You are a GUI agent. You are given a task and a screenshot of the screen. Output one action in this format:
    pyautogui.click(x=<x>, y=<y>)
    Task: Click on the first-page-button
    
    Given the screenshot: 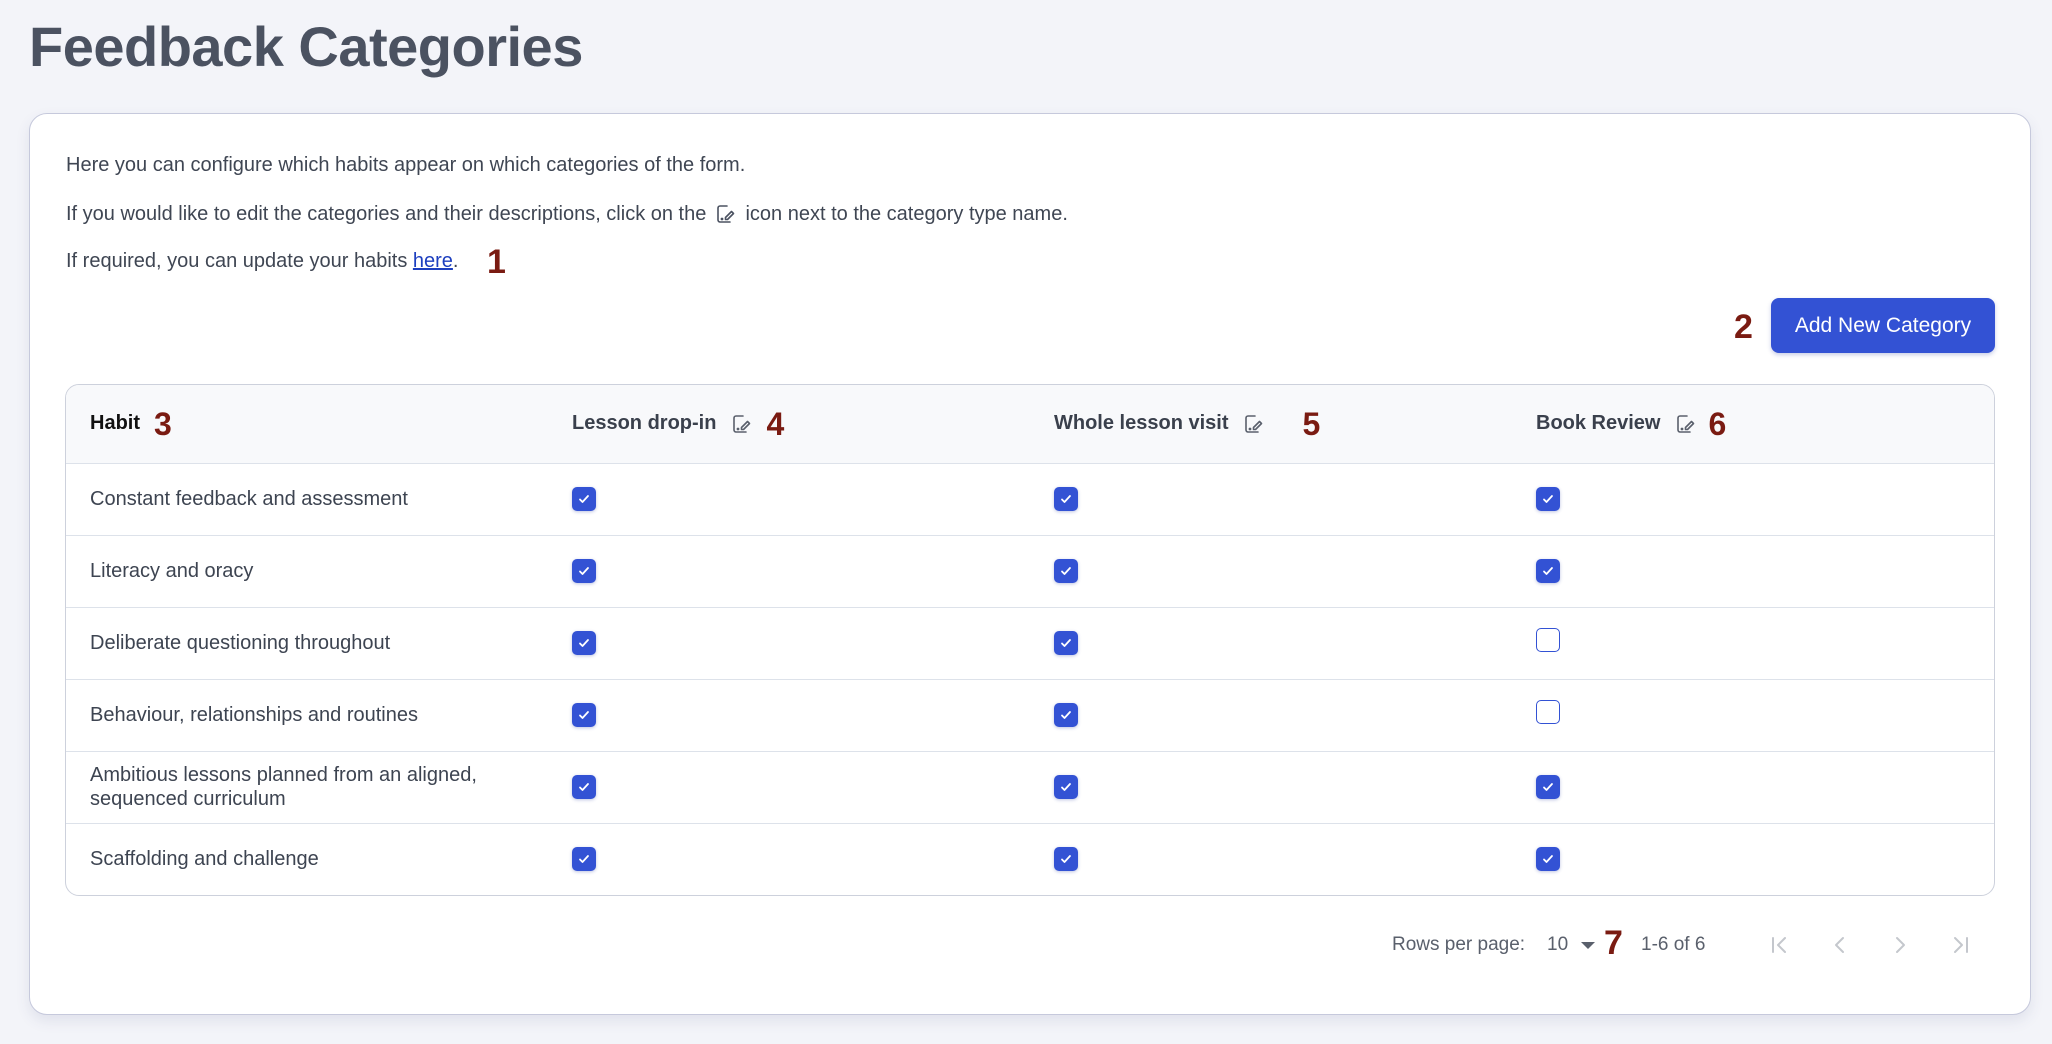 What is the action you would take?
    pyautogui.click(x=1780, y=945)
    